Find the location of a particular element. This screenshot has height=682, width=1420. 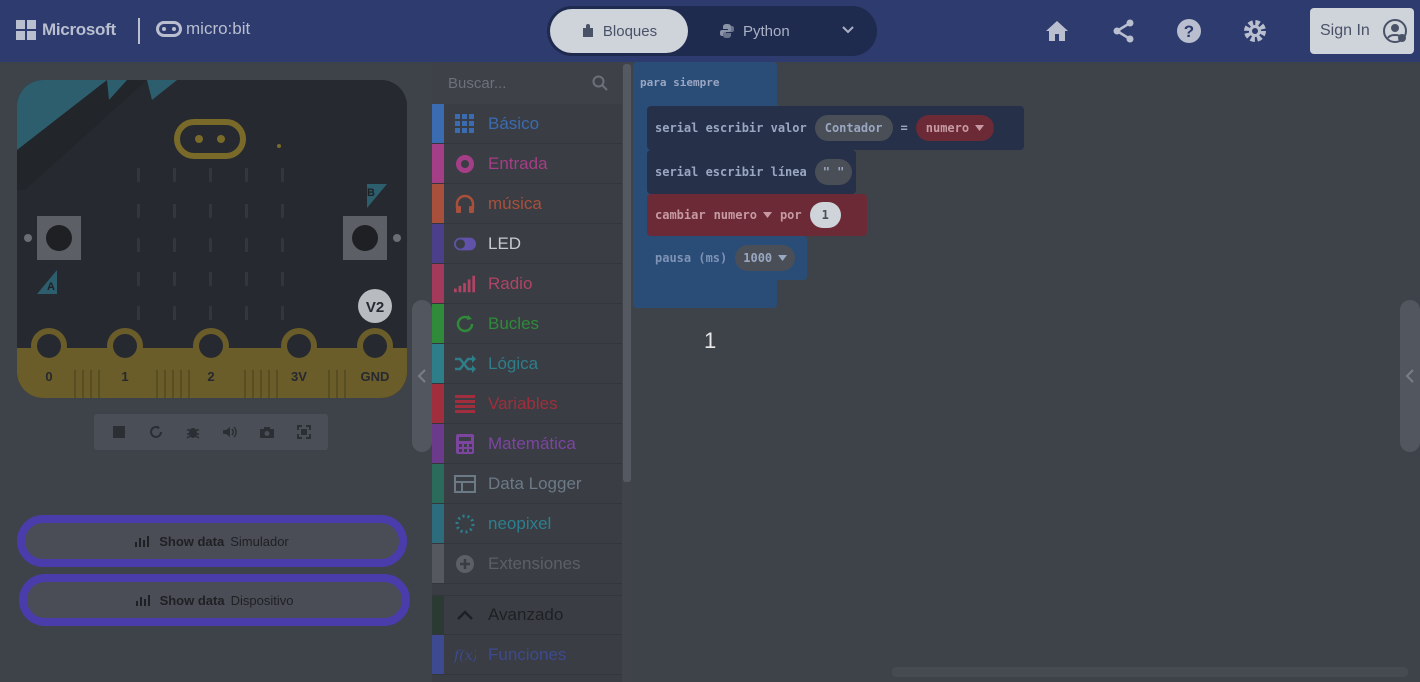

microbit-icon is located at coordinates (169, 29).